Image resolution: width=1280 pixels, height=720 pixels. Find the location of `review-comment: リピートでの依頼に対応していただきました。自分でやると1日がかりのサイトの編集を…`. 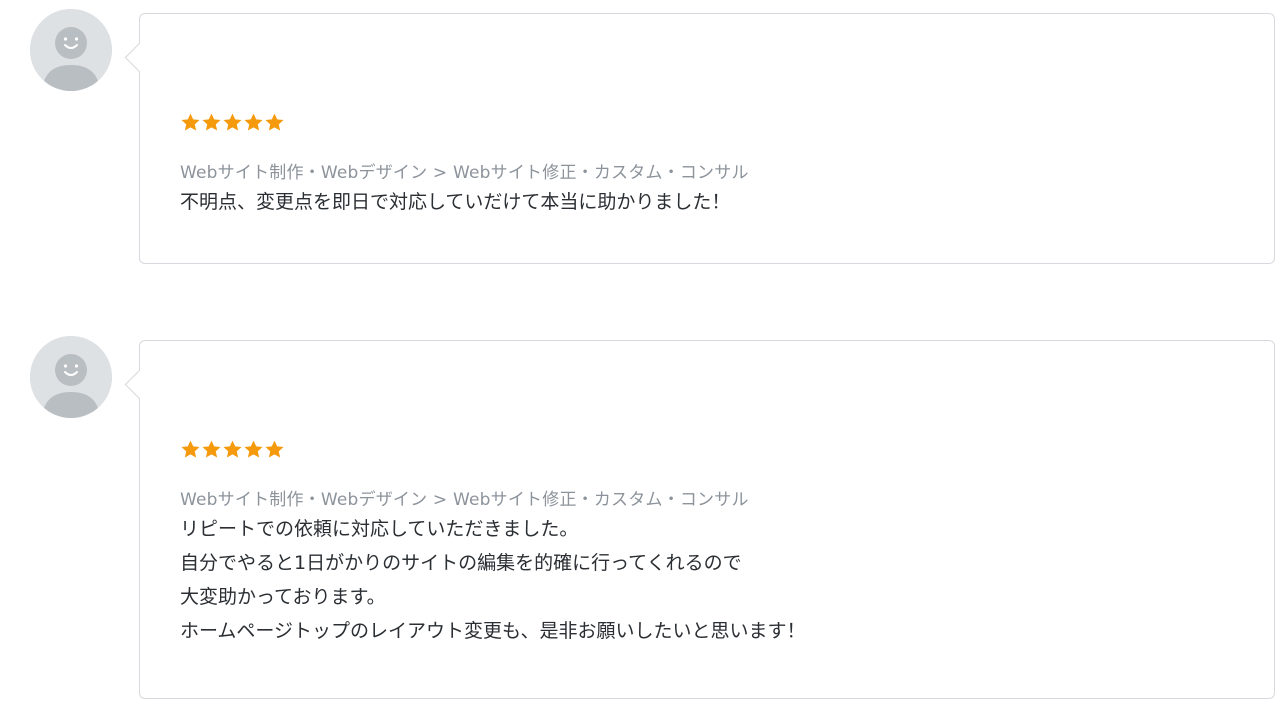

review-comment: リピートでの依頼に対応していただきました。自分でやると1日がかりのサイトの編集を… is located at coordinates (492, 580).